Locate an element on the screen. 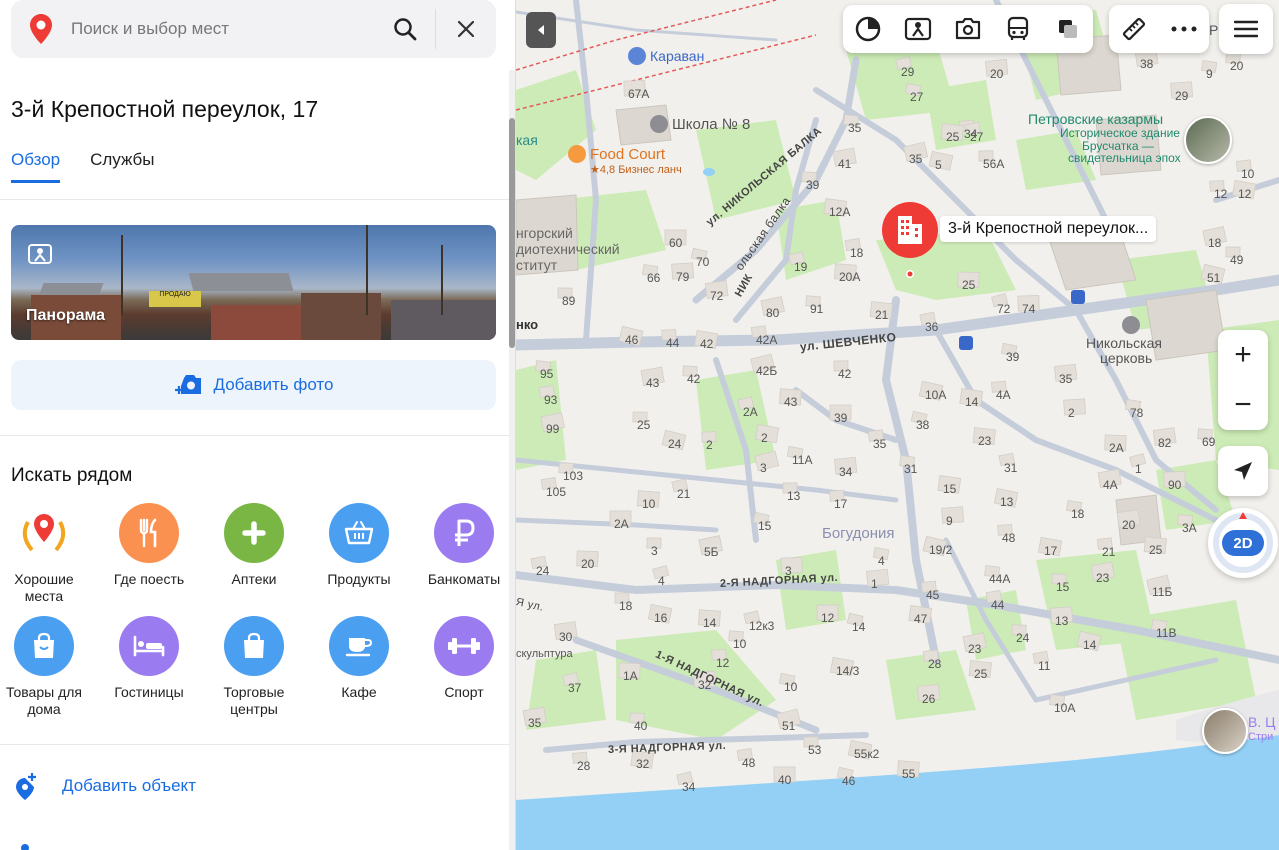  transit-mode-button is located at coordinates (1018, 29).